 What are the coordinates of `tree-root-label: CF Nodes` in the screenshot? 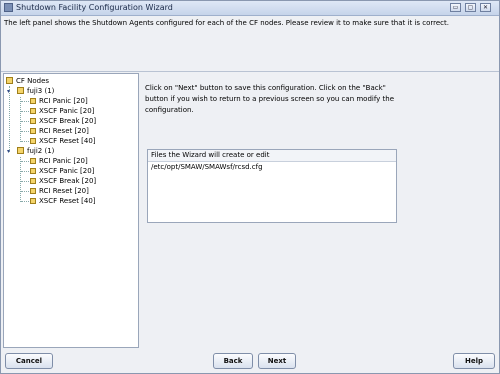 It's located at (33, 81).